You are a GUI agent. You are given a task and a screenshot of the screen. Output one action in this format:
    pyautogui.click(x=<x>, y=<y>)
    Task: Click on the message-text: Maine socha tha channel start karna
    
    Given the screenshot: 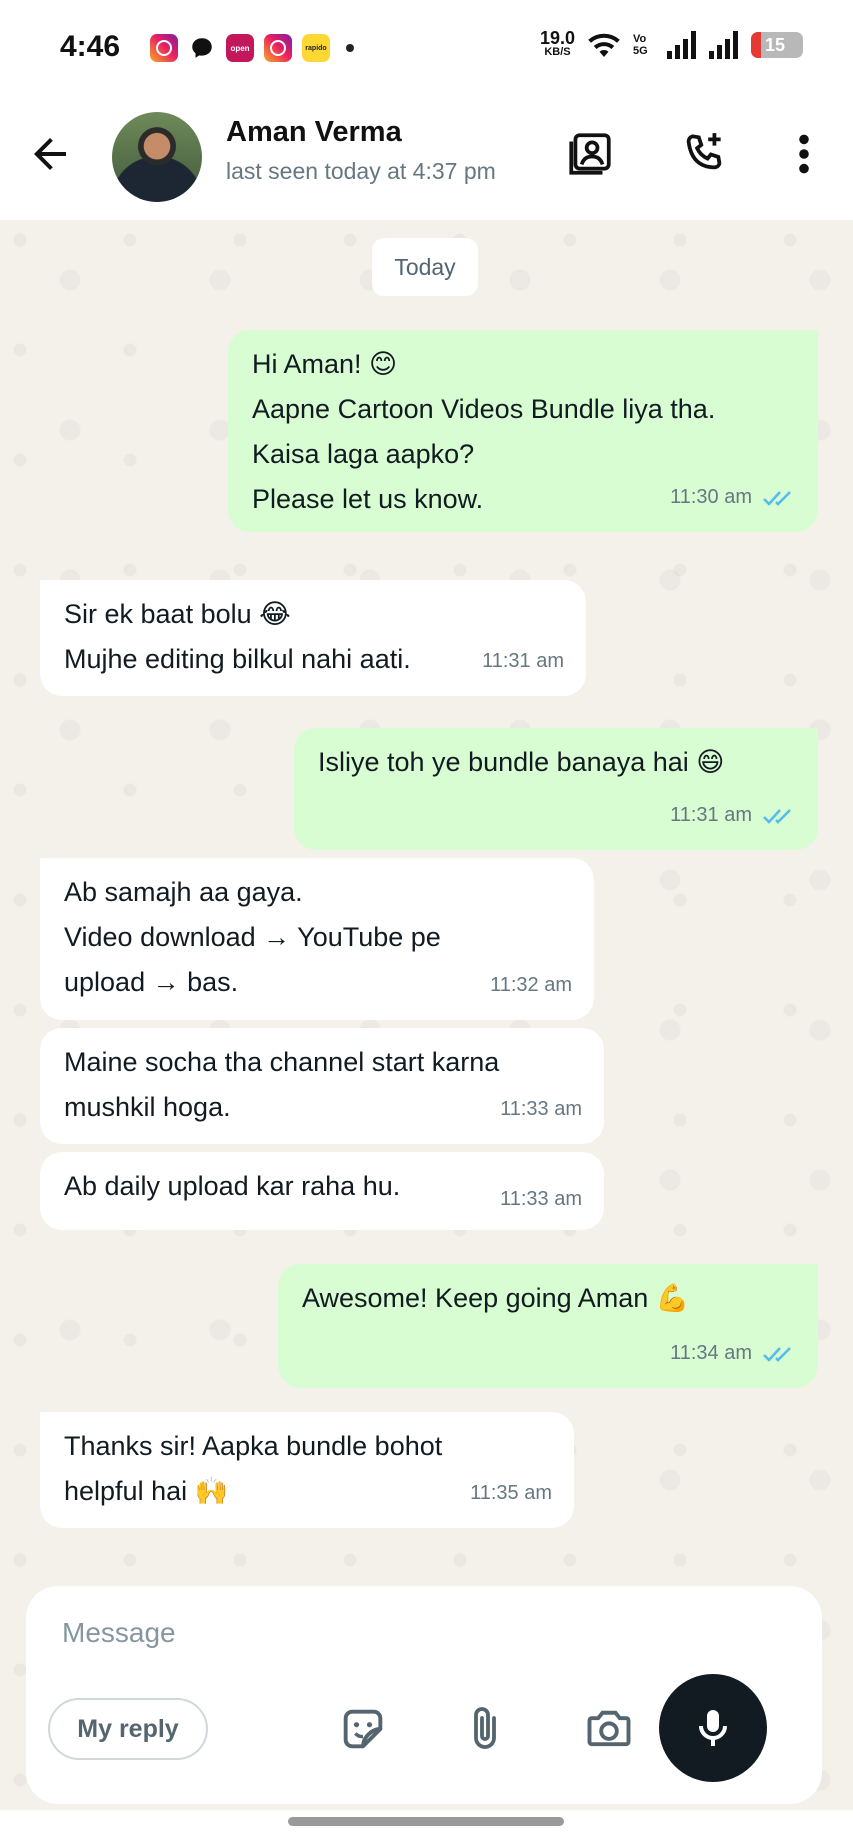 What is the action you would take?
    pyautogui.click(x=282, y=1062)
    